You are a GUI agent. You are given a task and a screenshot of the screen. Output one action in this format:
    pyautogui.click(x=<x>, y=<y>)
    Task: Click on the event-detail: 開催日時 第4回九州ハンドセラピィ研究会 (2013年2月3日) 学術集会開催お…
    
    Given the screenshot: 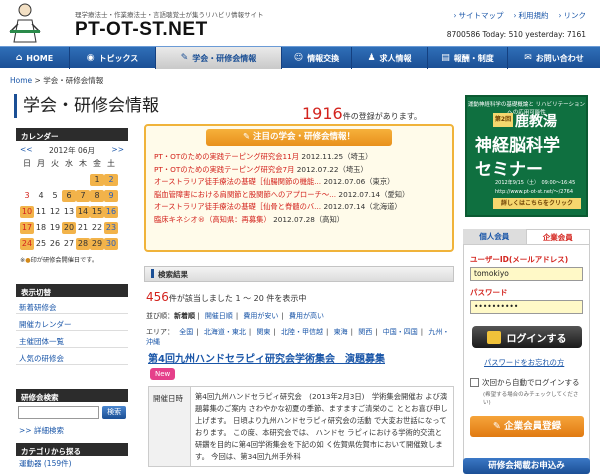 What is the action you would take?
    pyautogui.click(x=301, y=426)
    